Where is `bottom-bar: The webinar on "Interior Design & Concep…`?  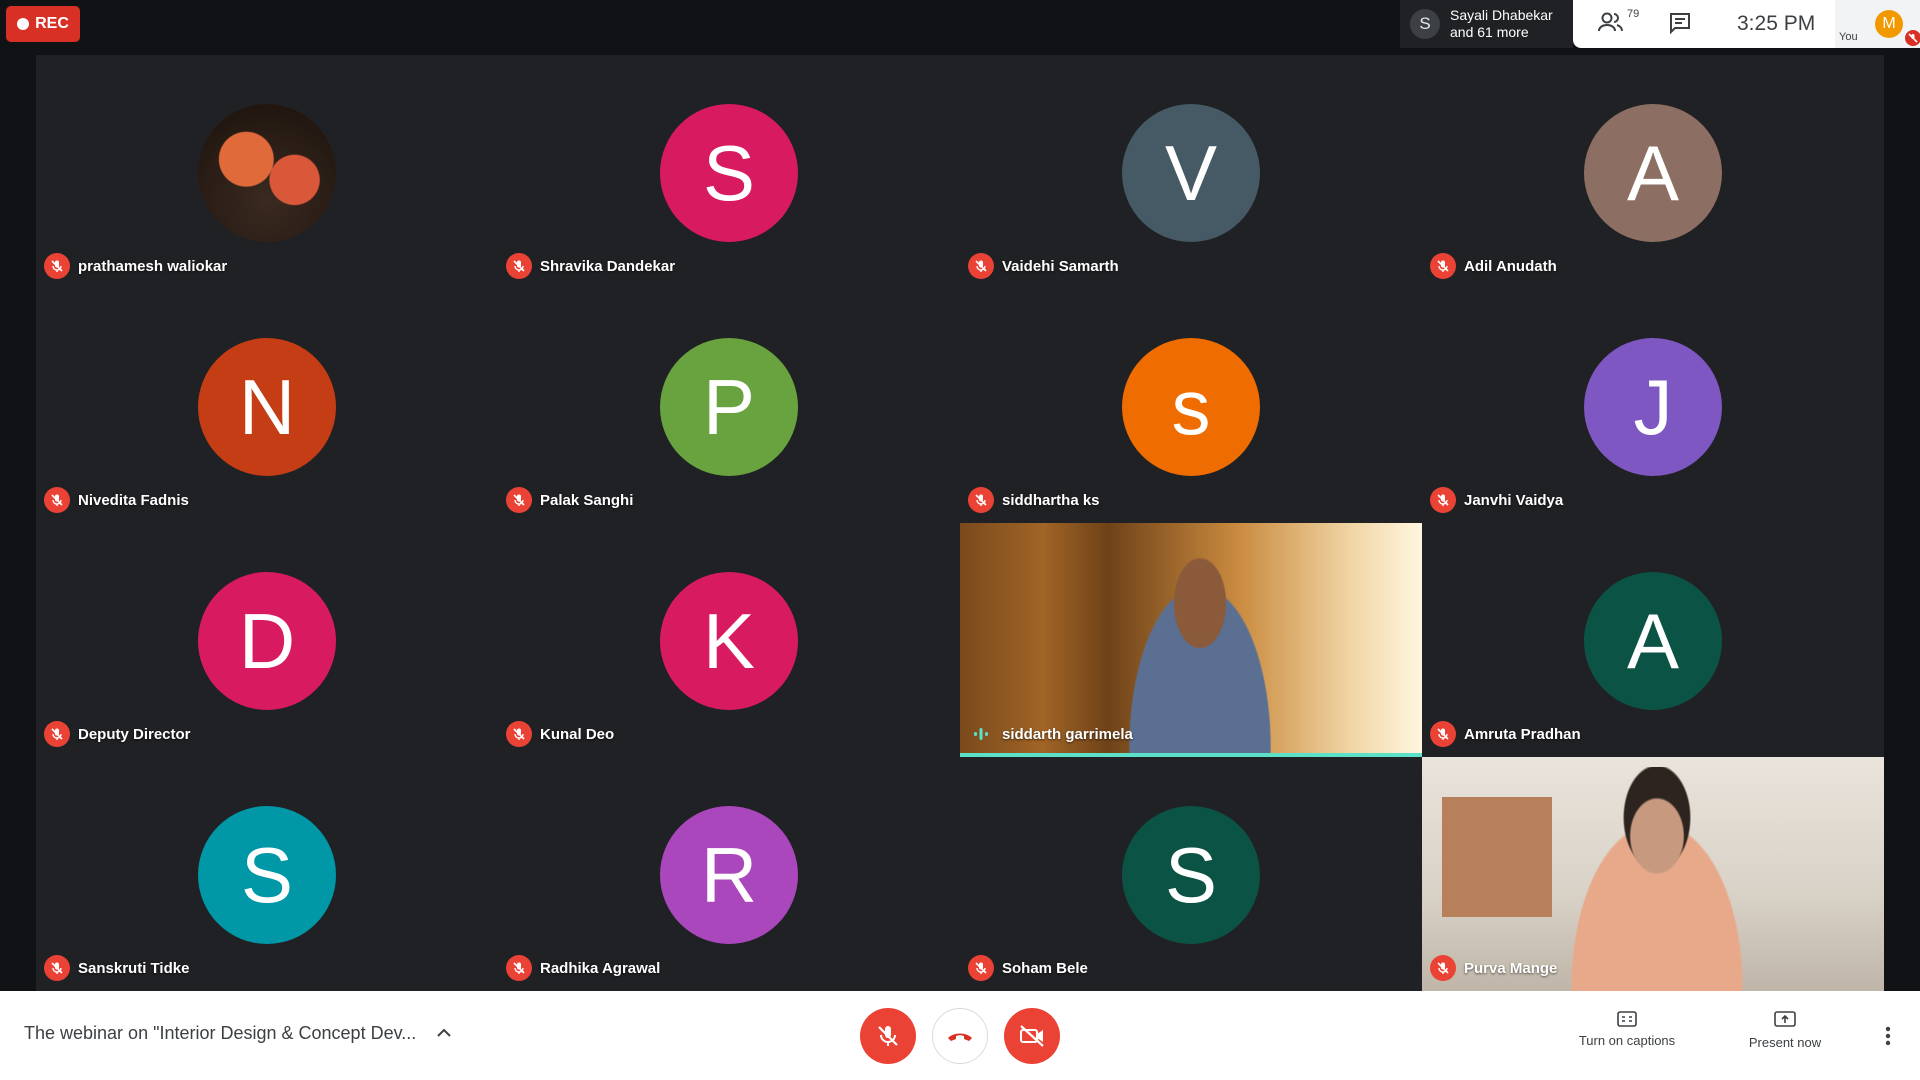
bottom-bar: The webinar on "Interior Design & Concep… is located at coordinates (960, 1035).